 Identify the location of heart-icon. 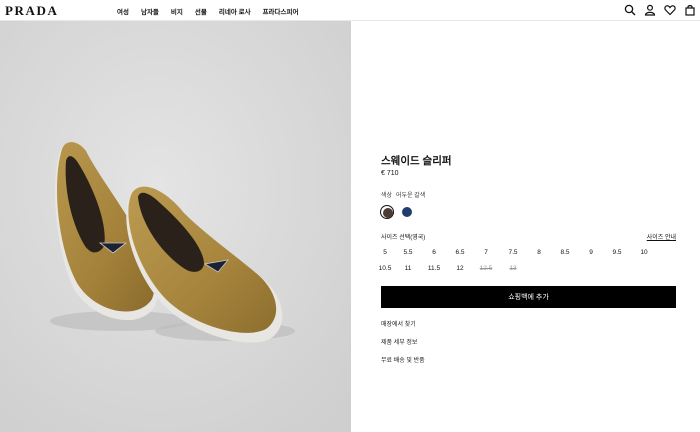
(670, 10).